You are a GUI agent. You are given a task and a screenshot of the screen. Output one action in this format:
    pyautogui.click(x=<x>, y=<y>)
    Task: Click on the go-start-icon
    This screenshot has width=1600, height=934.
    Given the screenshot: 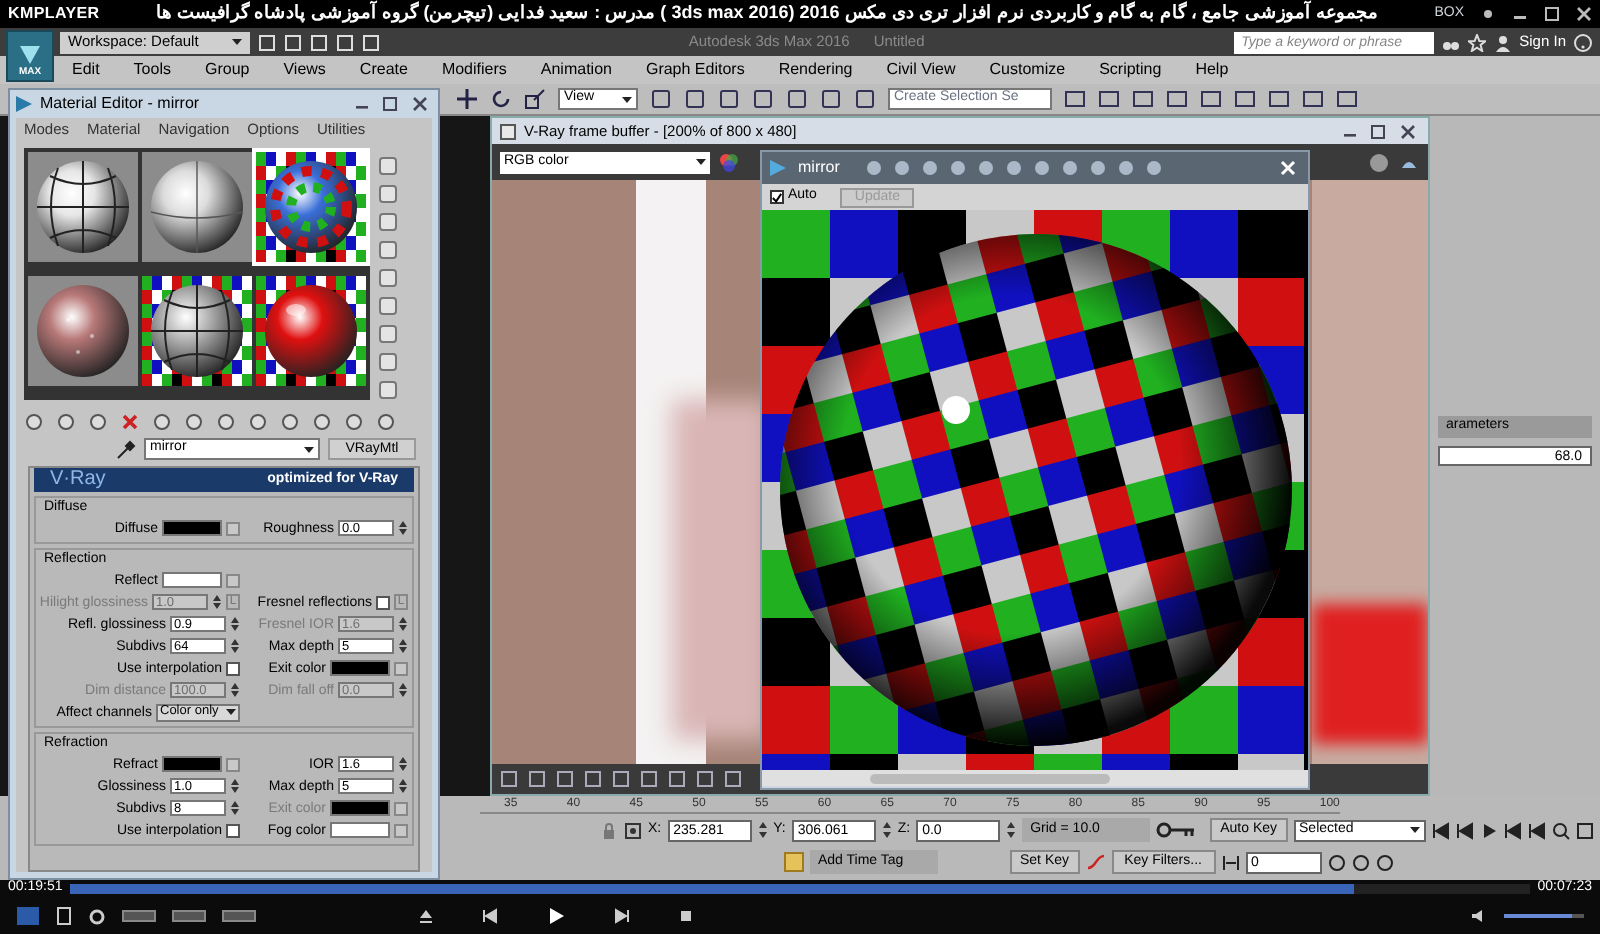 What is the action you would take?
    pyautogui.click(x=1440, y=830)
    